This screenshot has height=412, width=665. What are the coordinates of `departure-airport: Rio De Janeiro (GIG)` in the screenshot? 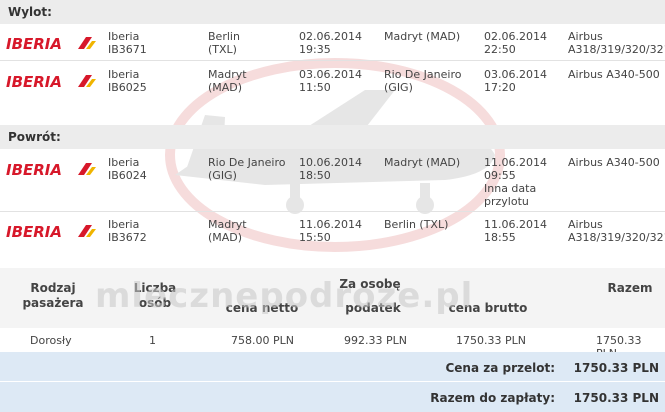 It's located at (246, 169).